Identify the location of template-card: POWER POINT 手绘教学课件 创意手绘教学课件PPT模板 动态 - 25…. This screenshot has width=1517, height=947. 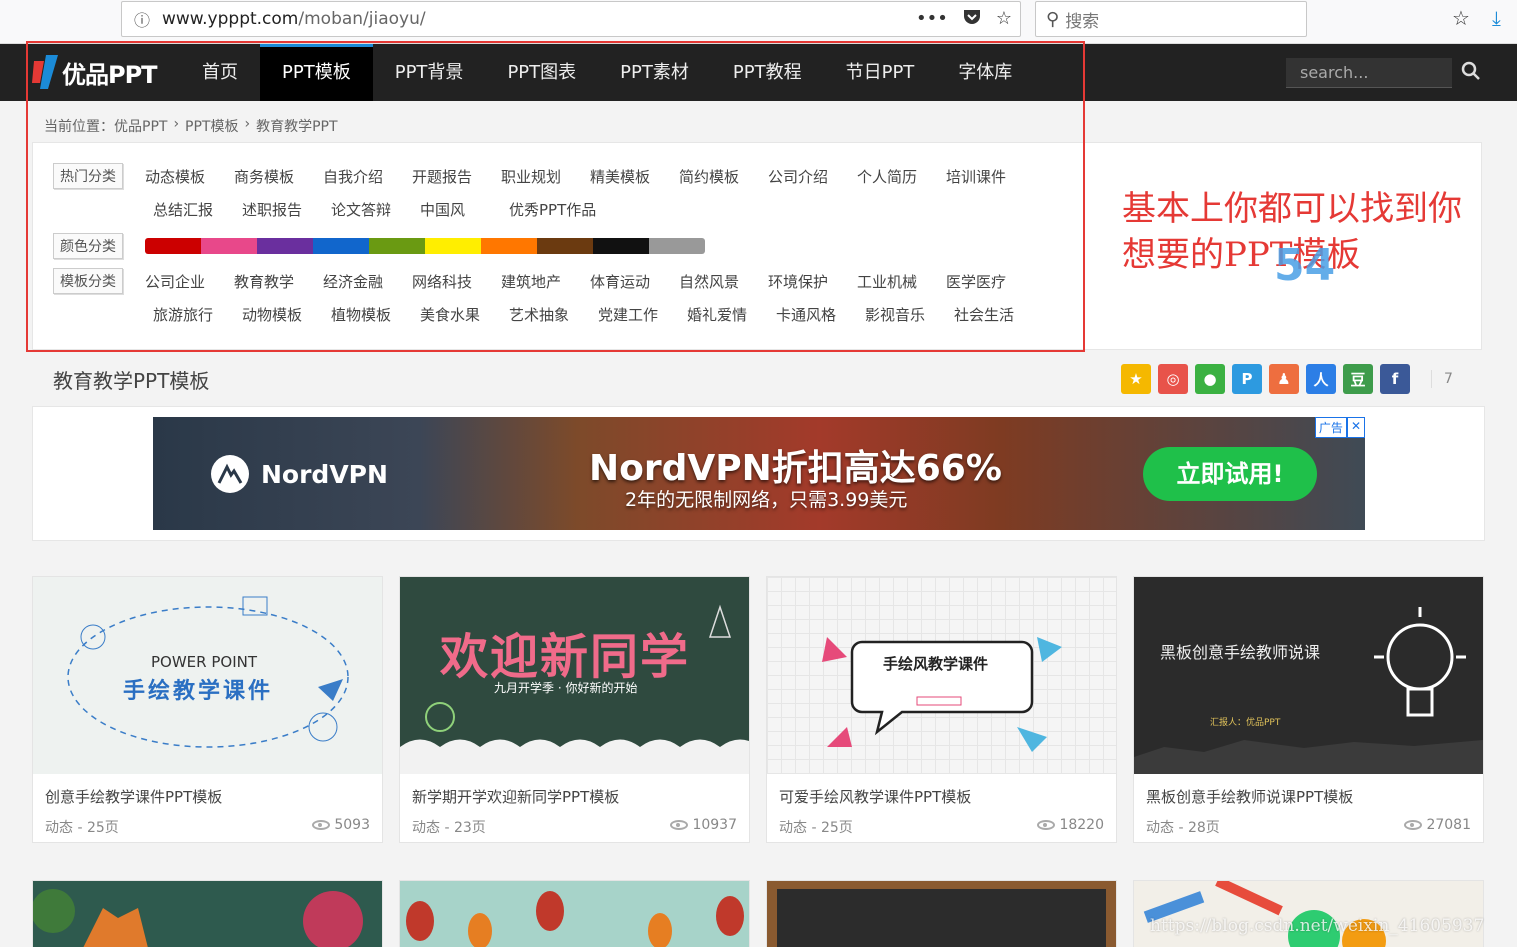
(207, 709).